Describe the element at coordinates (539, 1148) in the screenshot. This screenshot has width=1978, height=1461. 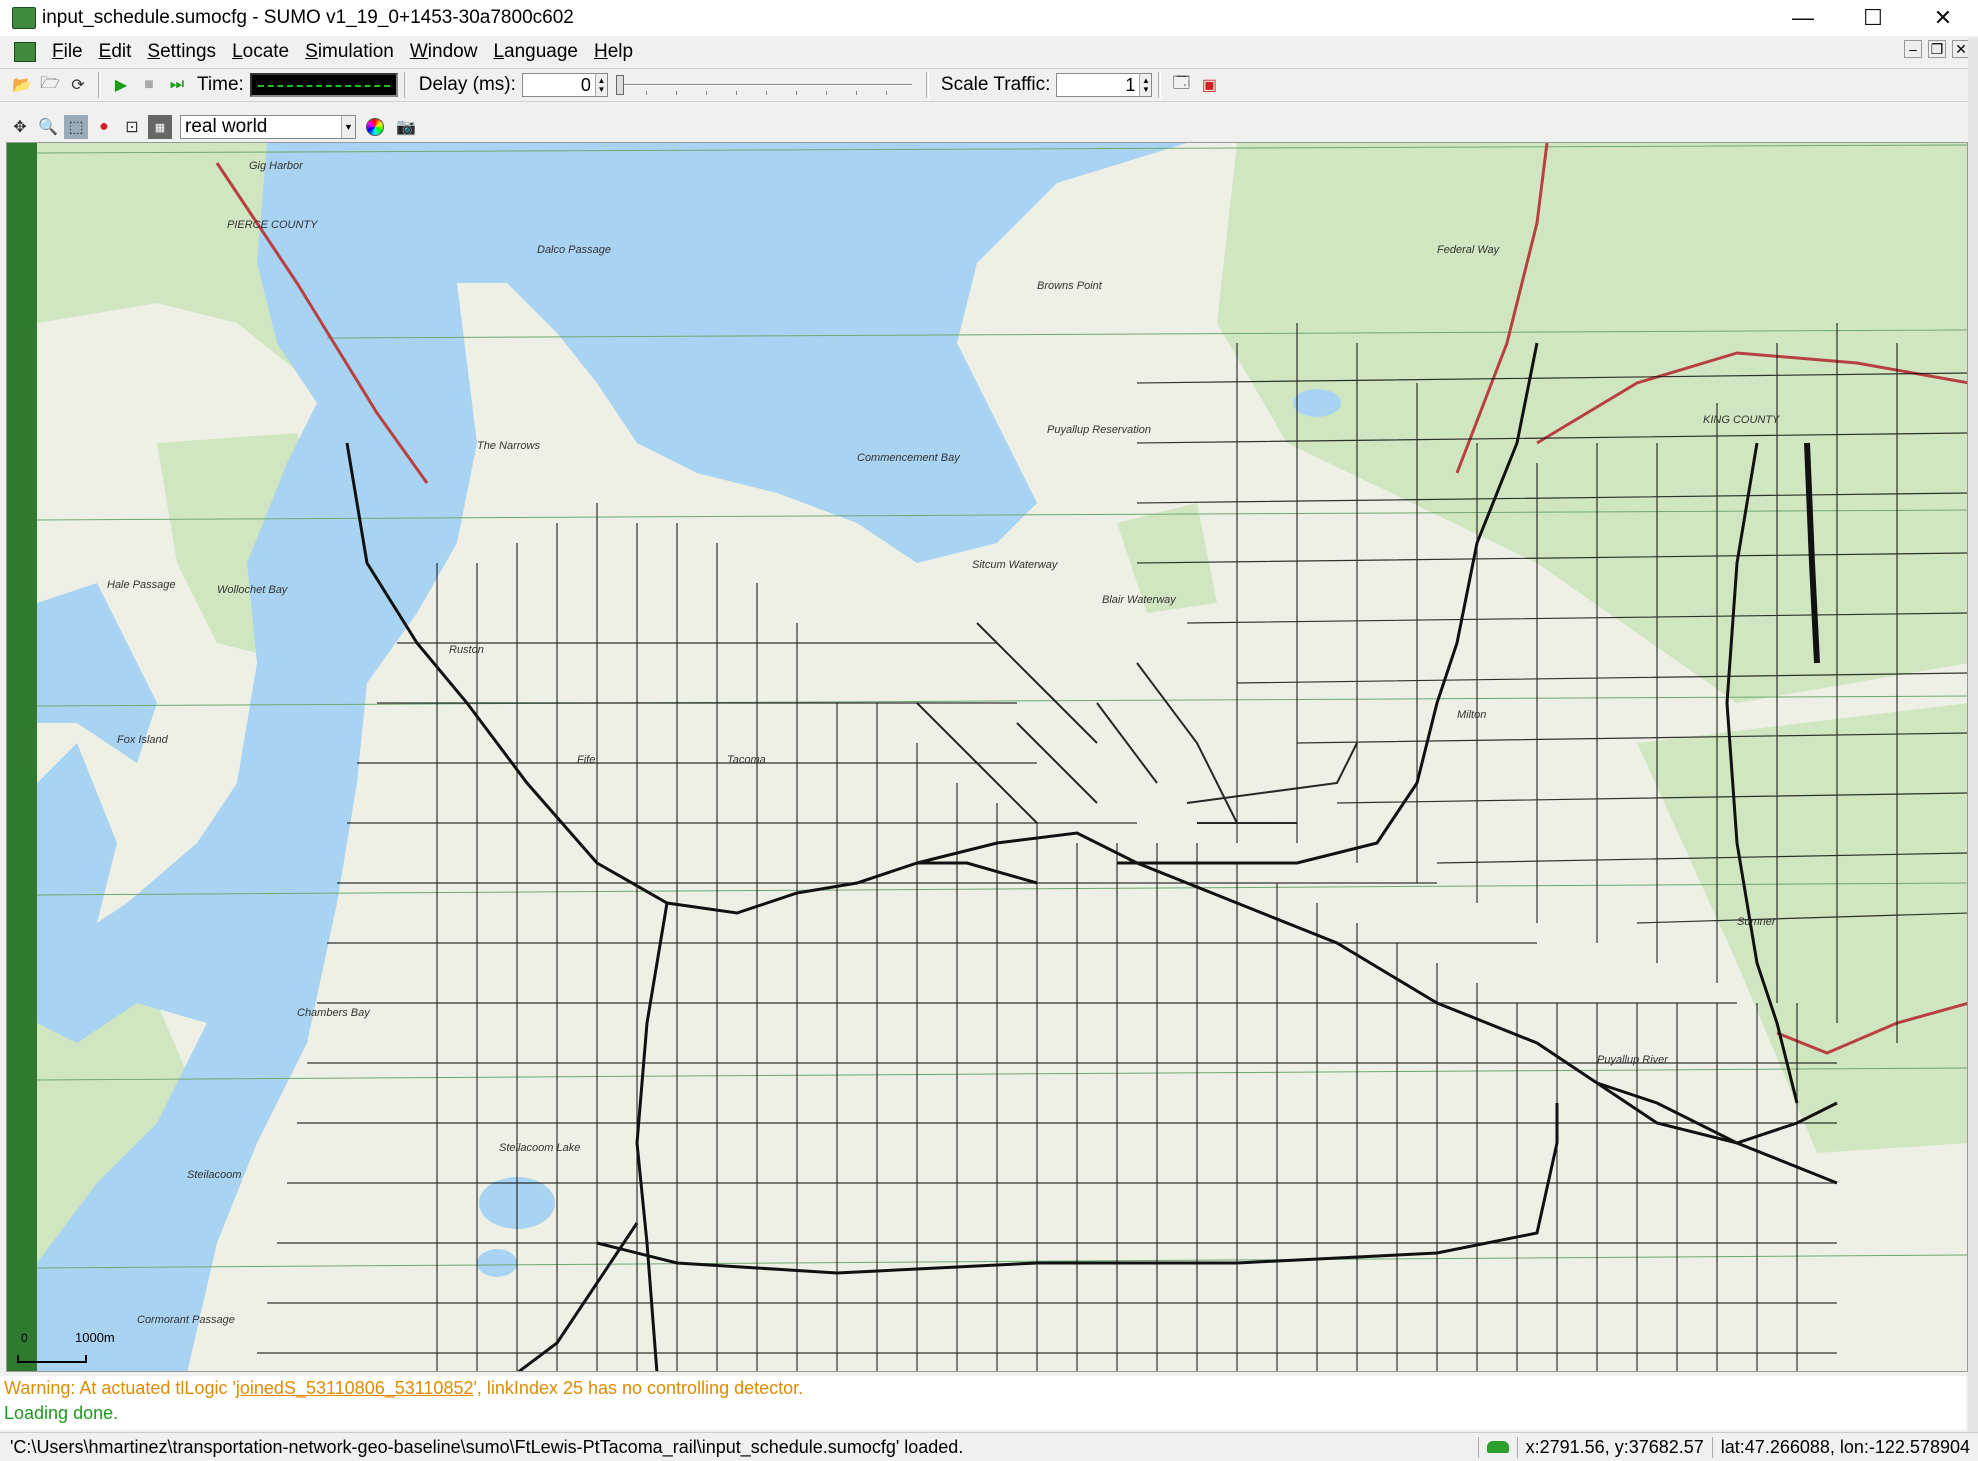
I see `map-label: Steilacoom Lake` at that location.